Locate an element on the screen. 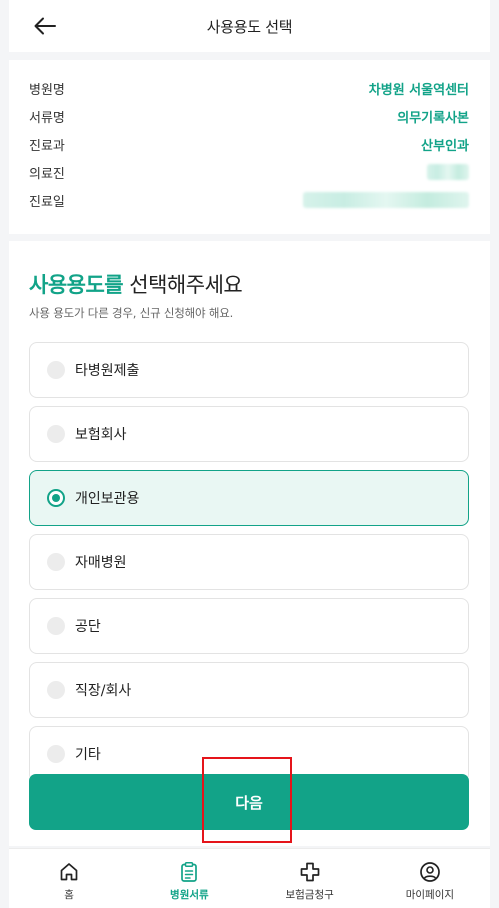  info-row-document: 서류명 의무기록사본 is located at coordinates (249, 116).